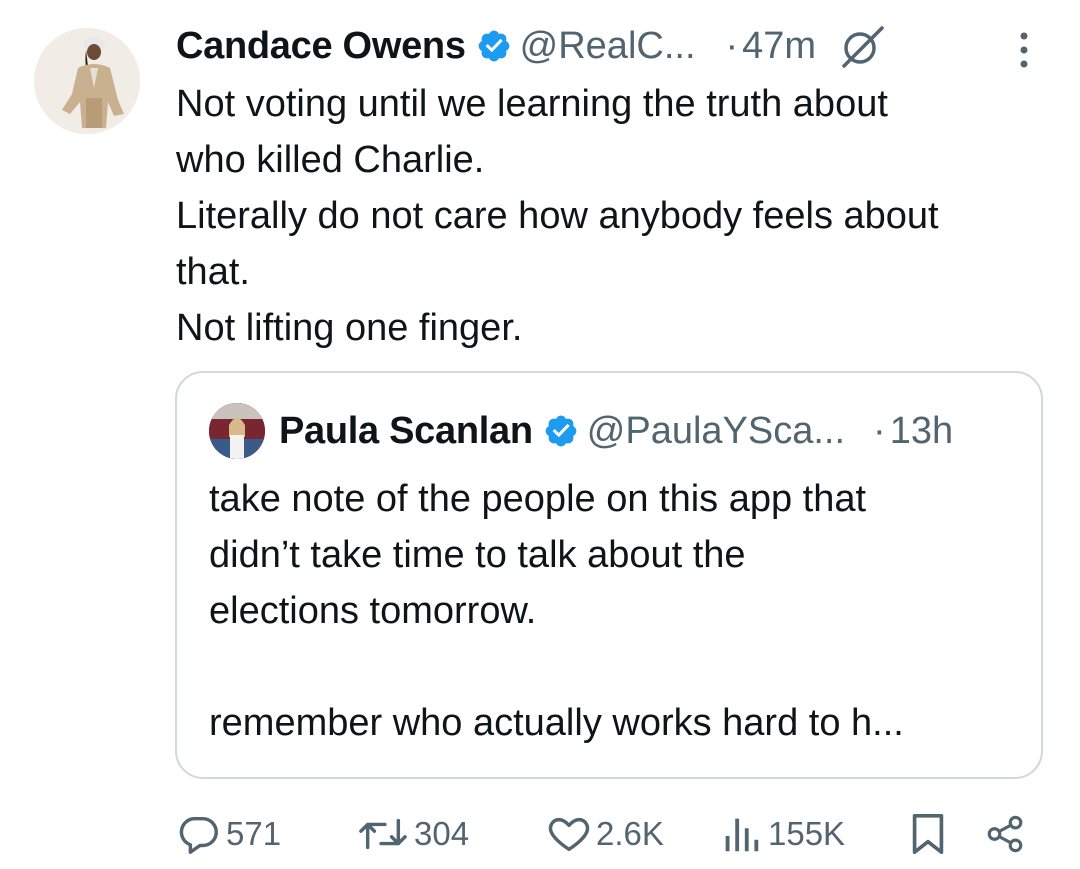 The height and width of the screenshot is (869, 1080). I want to click on bookmark-icon, so click(928, 834).